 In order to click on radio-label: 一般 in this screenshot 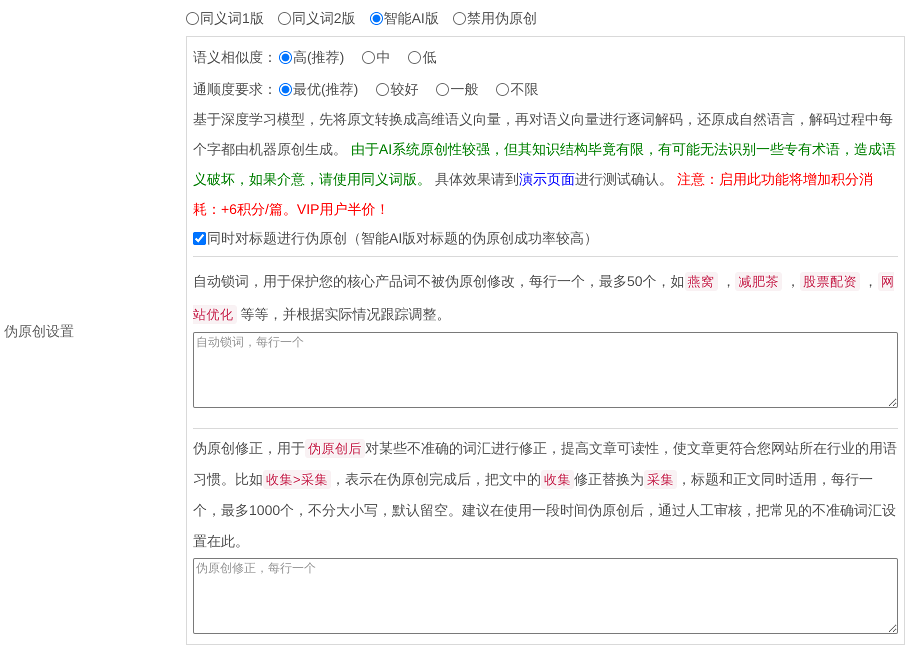, I will do `click(464, 89)`.